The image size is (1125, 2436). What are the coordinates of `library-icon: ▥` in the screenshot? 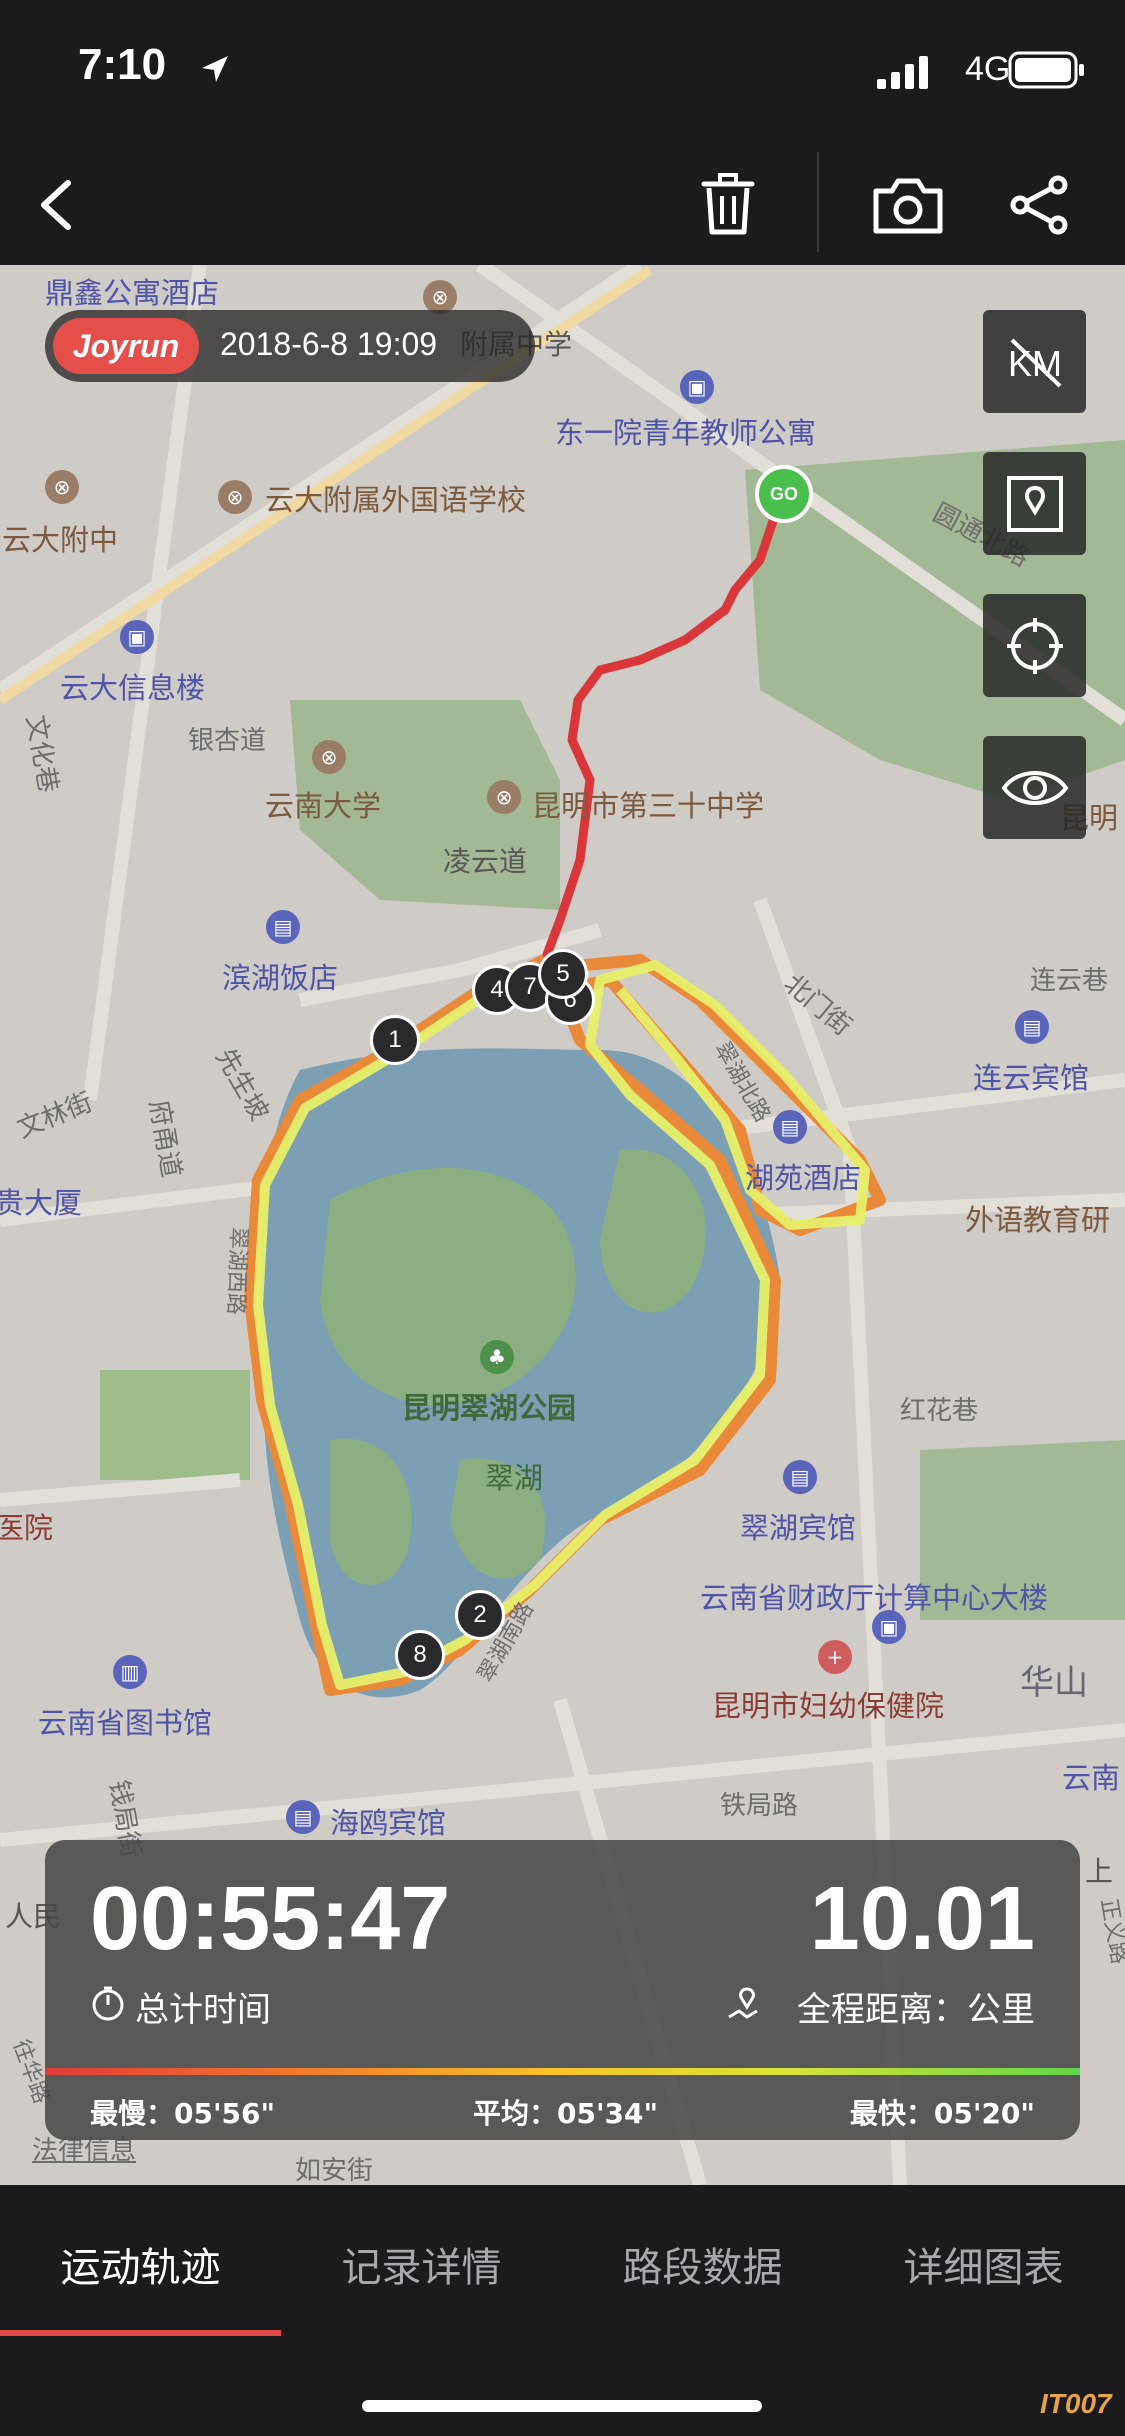 It's located at (130, 1672).